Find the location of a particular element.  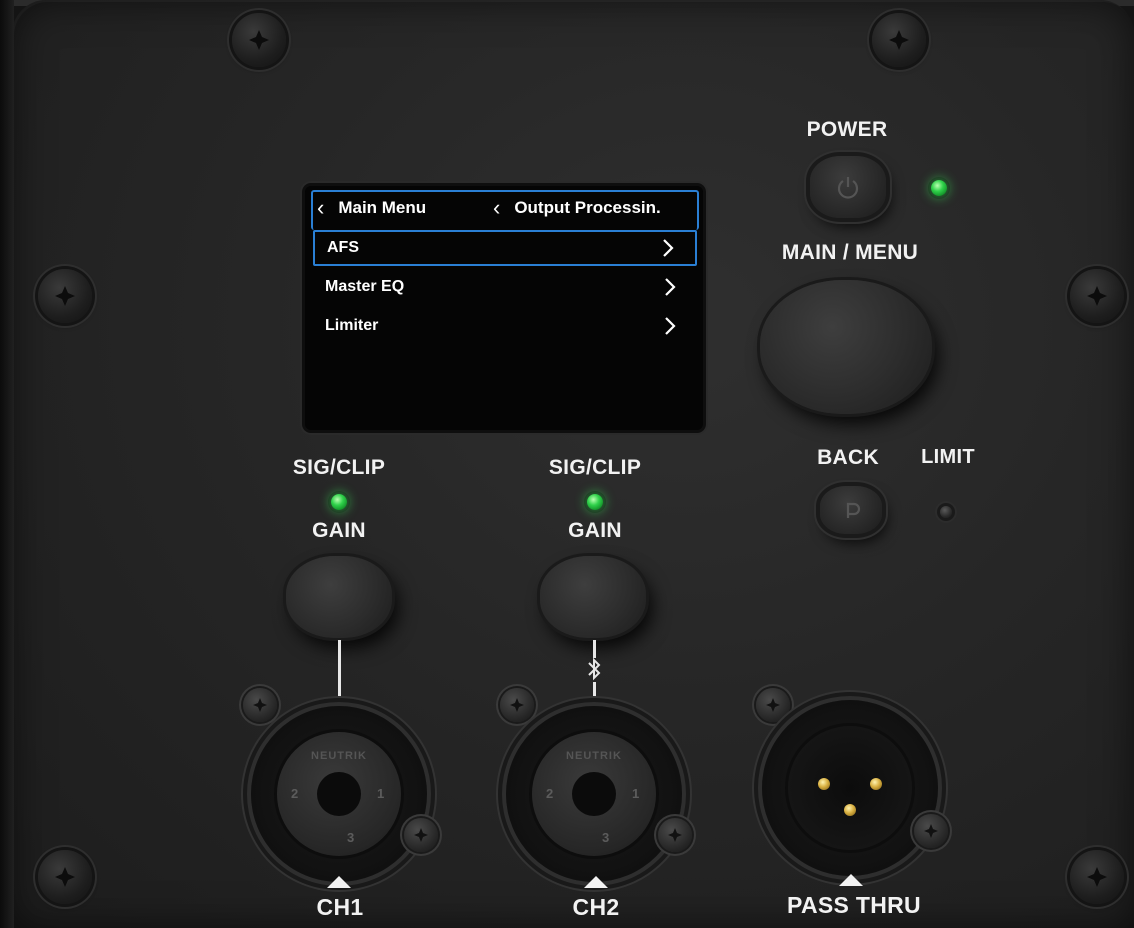

screw-top-left is located at coordinates (259, 40).